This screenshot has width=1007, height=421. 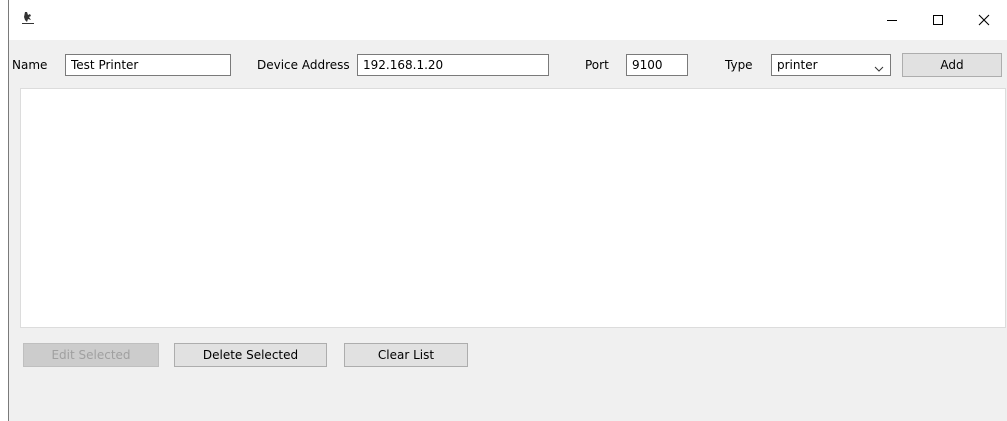 What do you see at coordinates (148, 65) in the screenshot?
I see `name-input` at bounding box center [148, 65].